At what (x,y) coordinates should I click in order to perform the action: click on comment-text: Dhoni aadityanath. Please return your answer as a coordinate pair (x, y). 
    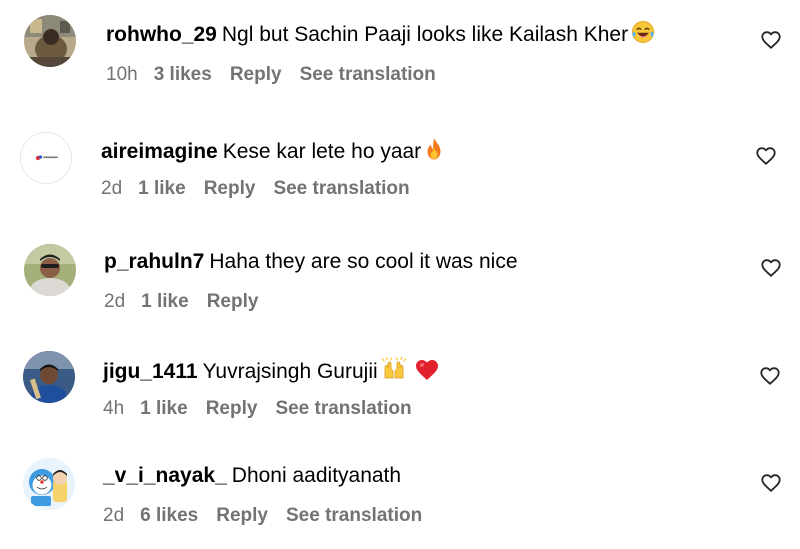
    Looking at the image, I should click on (316, 475).